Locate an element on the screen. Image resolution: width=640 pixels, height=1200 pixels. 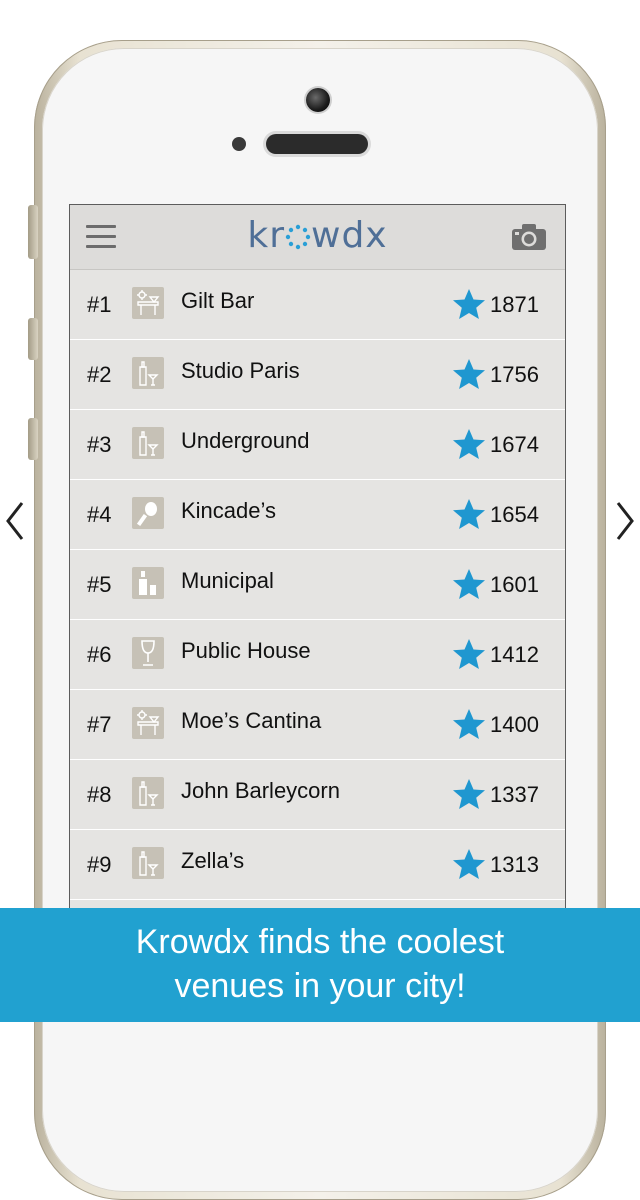
wine-glass-icon is located at coordinates (148, 653).